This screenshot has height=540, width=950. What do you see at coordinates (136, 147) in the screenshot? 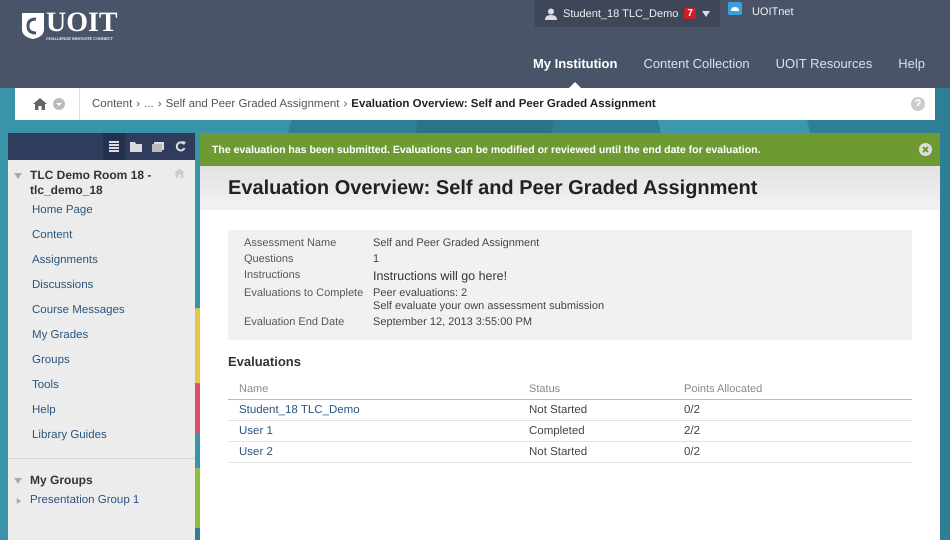
I see `folder-icon` at bounding box center [136, 147].